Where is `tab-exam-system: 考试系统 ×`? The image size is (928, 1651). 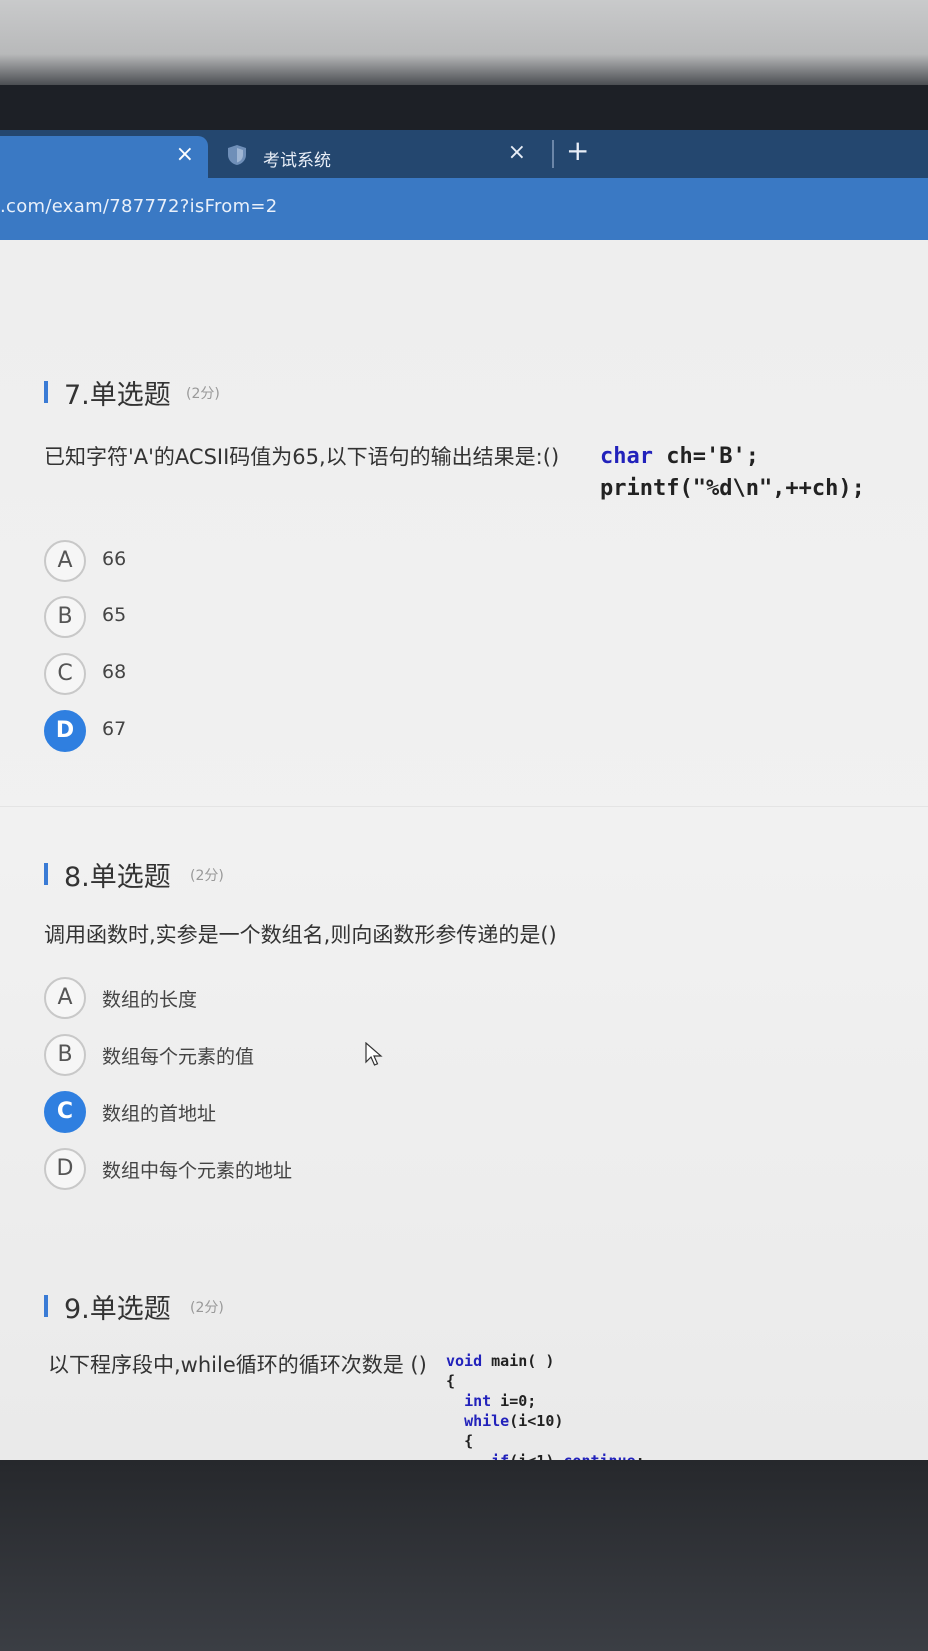 tab-exam-system: 考试系统 × is located at coordinates (377, 157).